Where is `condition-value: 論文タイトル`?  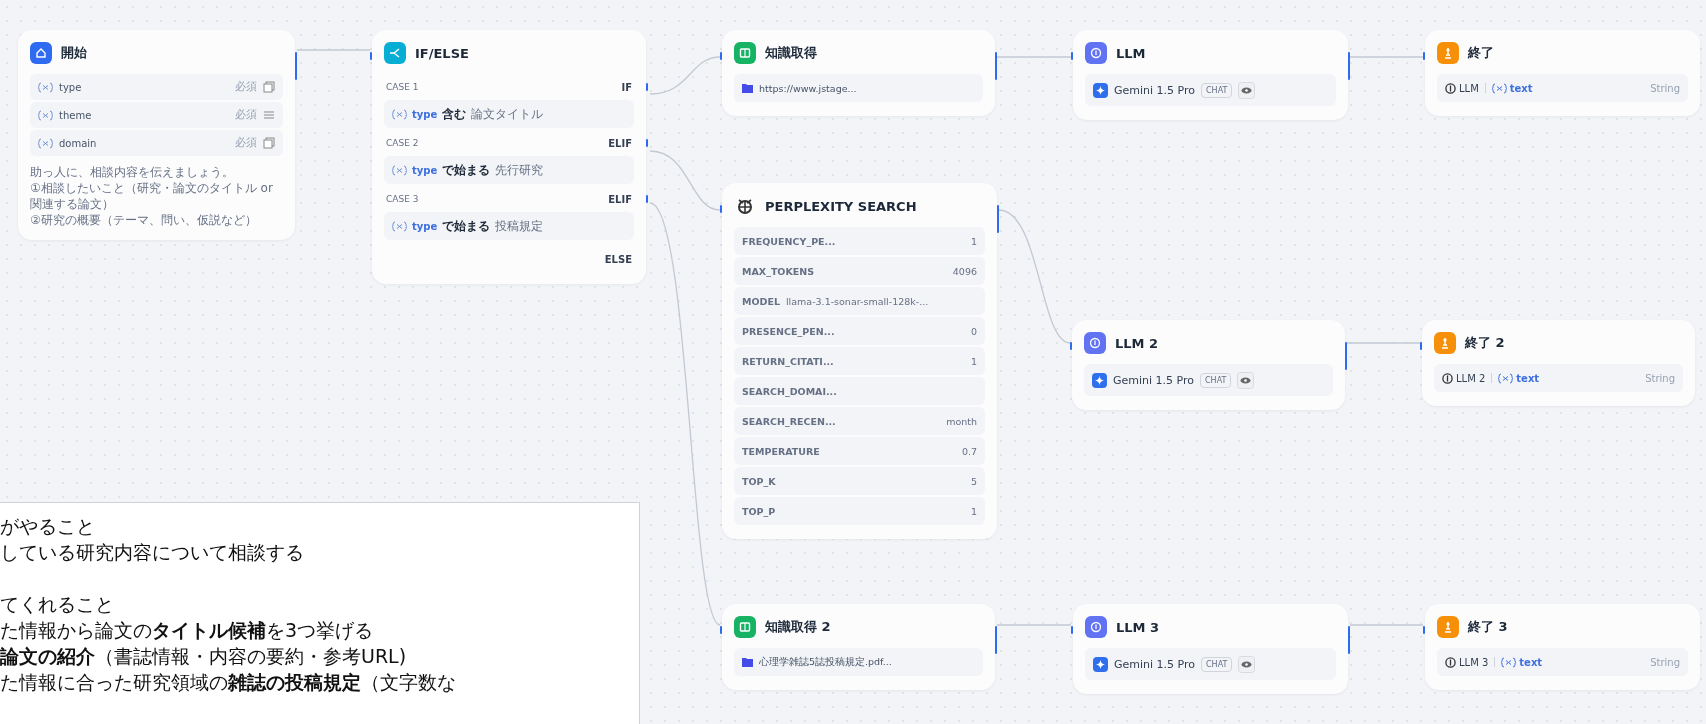 condition-value: 論文タイトル is located at coordinates (507, 114).